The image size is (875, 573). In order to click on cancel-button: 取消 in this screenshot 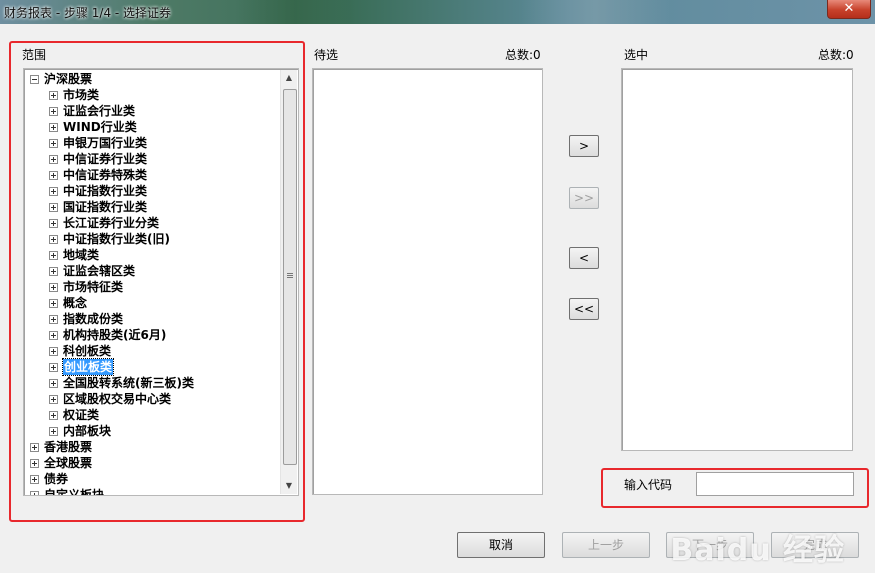, I will do `click(501, 545)`.